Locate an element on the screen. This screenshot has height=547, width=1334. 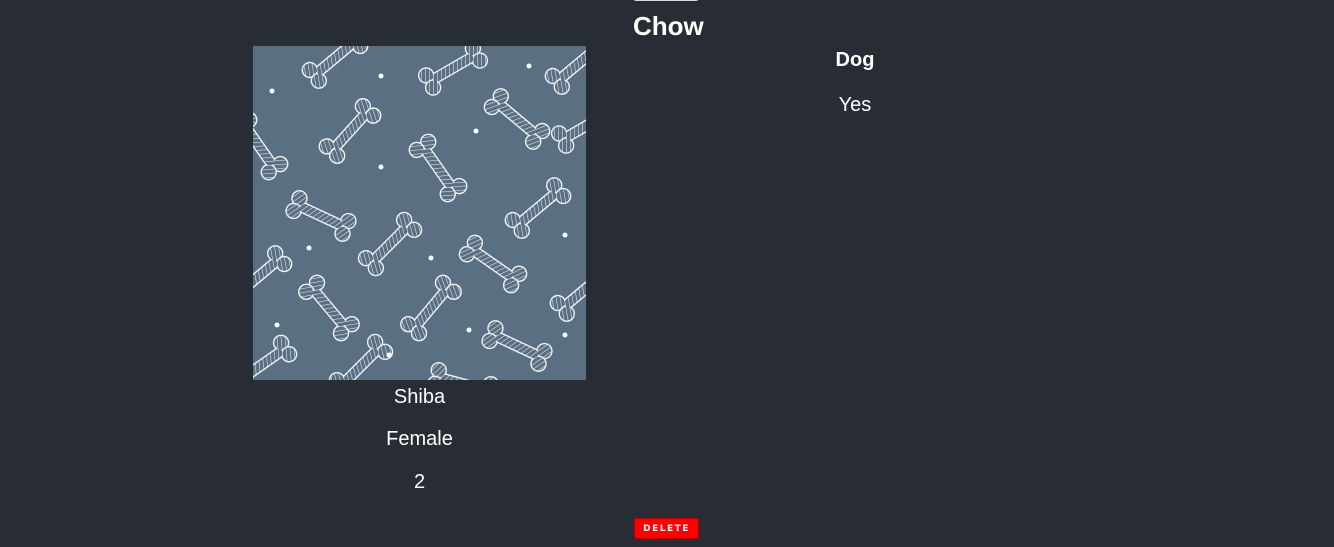
pet-species: Dog is located at coordinates (855, 60).